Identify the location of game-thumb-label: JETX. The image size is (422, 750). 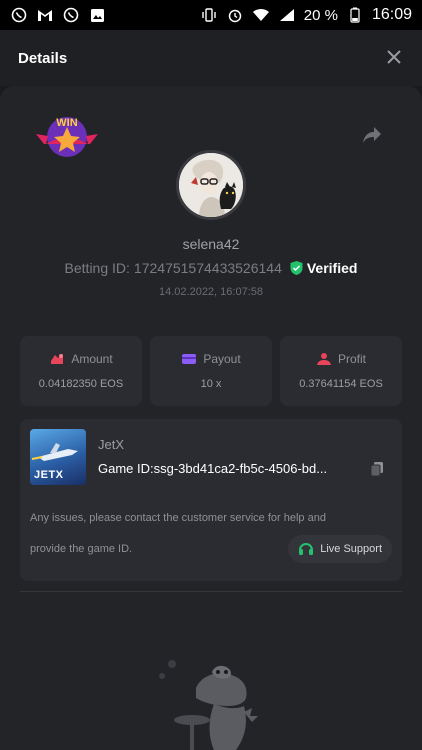
(49, 475).